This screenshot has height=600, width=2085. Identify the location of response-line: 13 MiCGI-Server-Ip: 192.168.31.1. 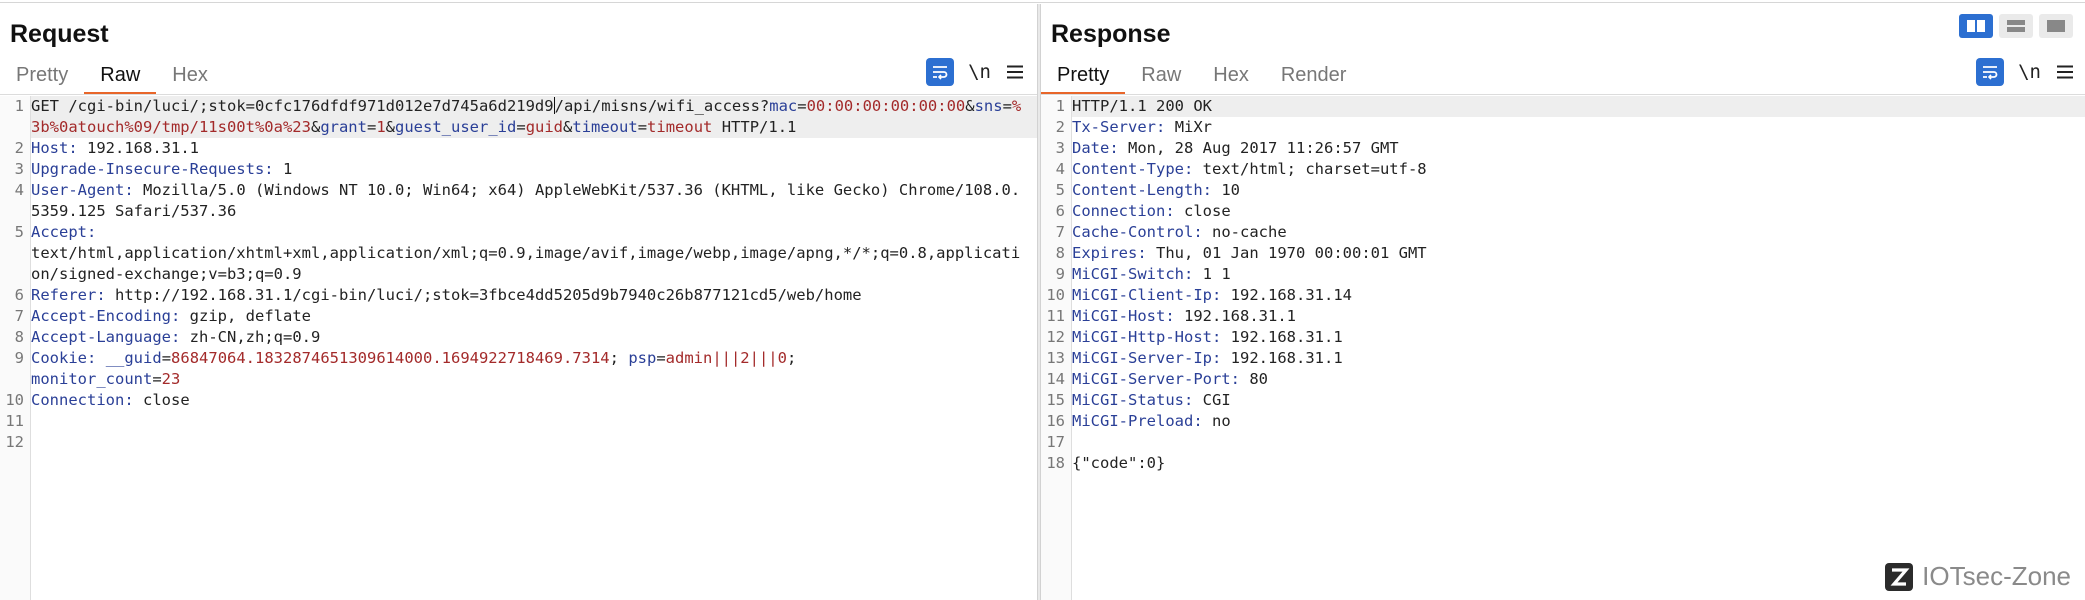
(1194, 358).